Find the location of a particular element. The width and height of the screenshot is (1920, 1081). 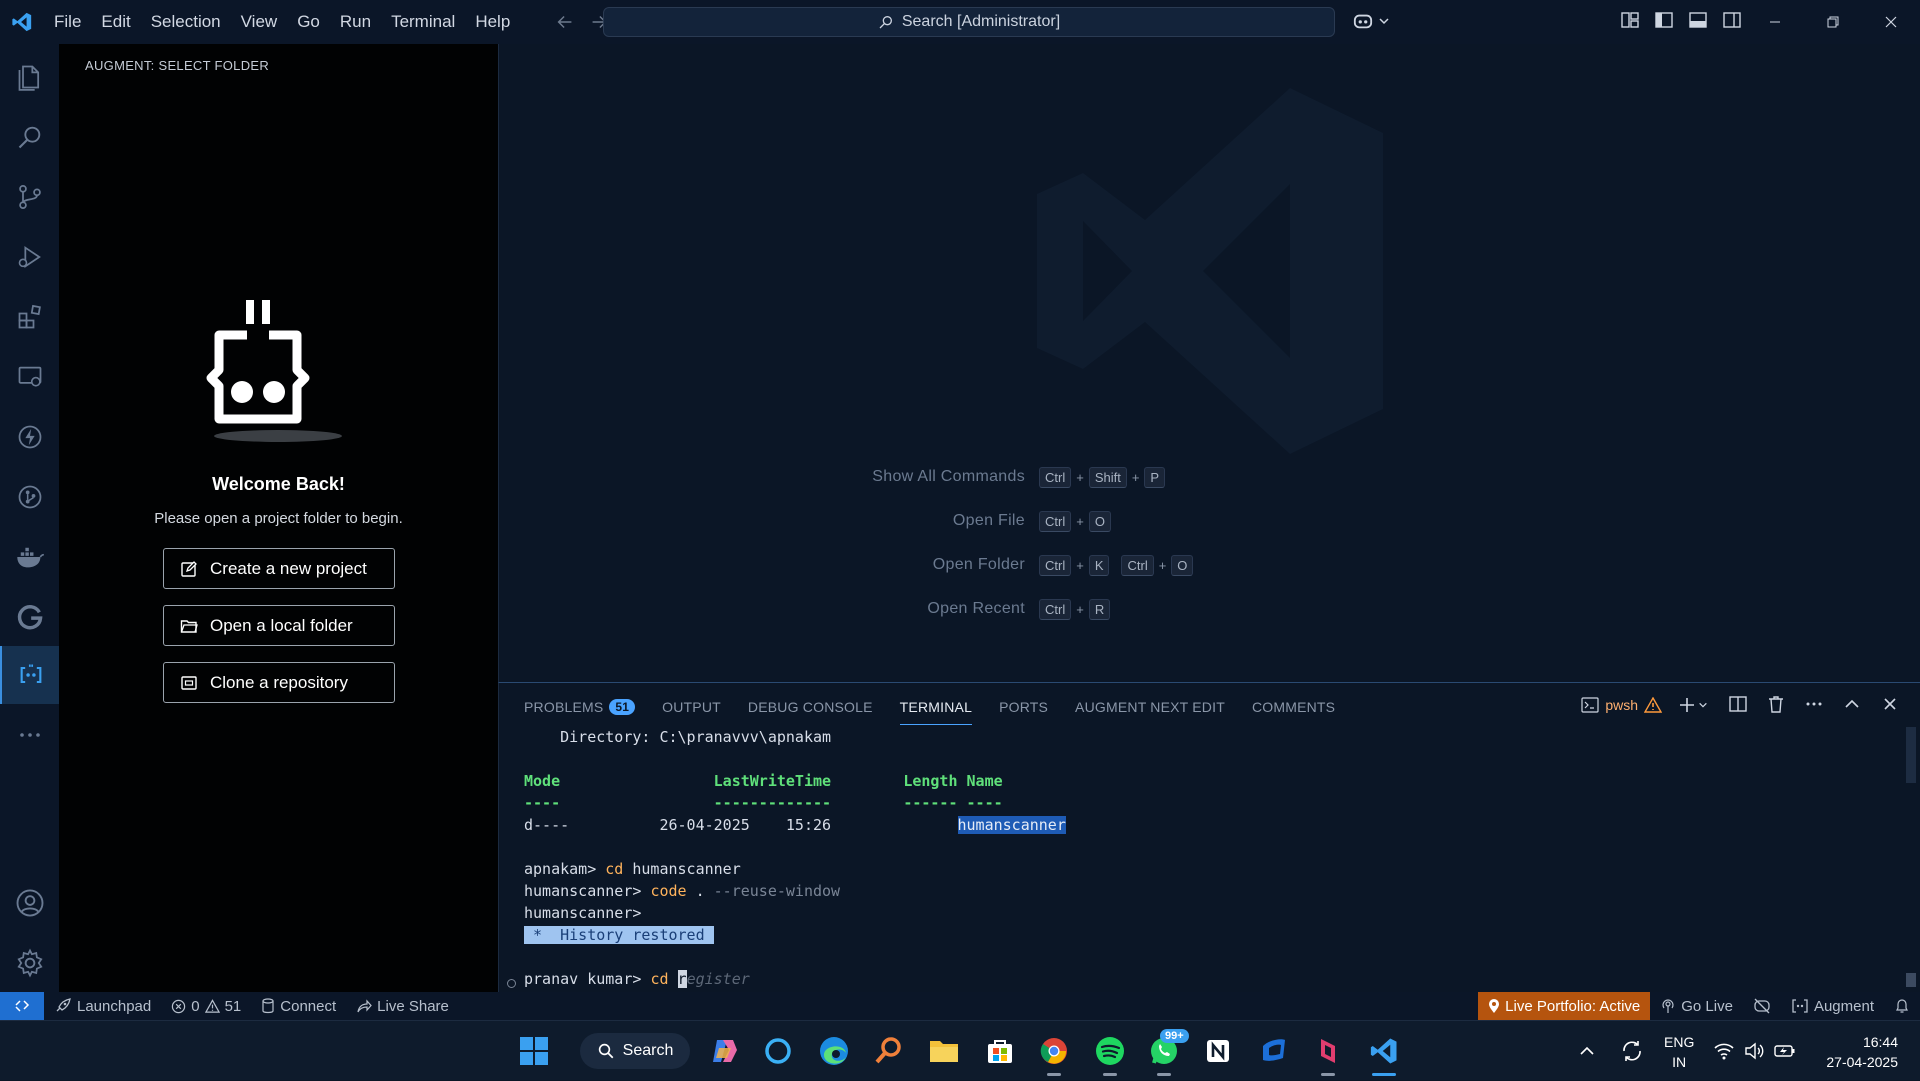

close-icon is located at coordinates (1891, 22).